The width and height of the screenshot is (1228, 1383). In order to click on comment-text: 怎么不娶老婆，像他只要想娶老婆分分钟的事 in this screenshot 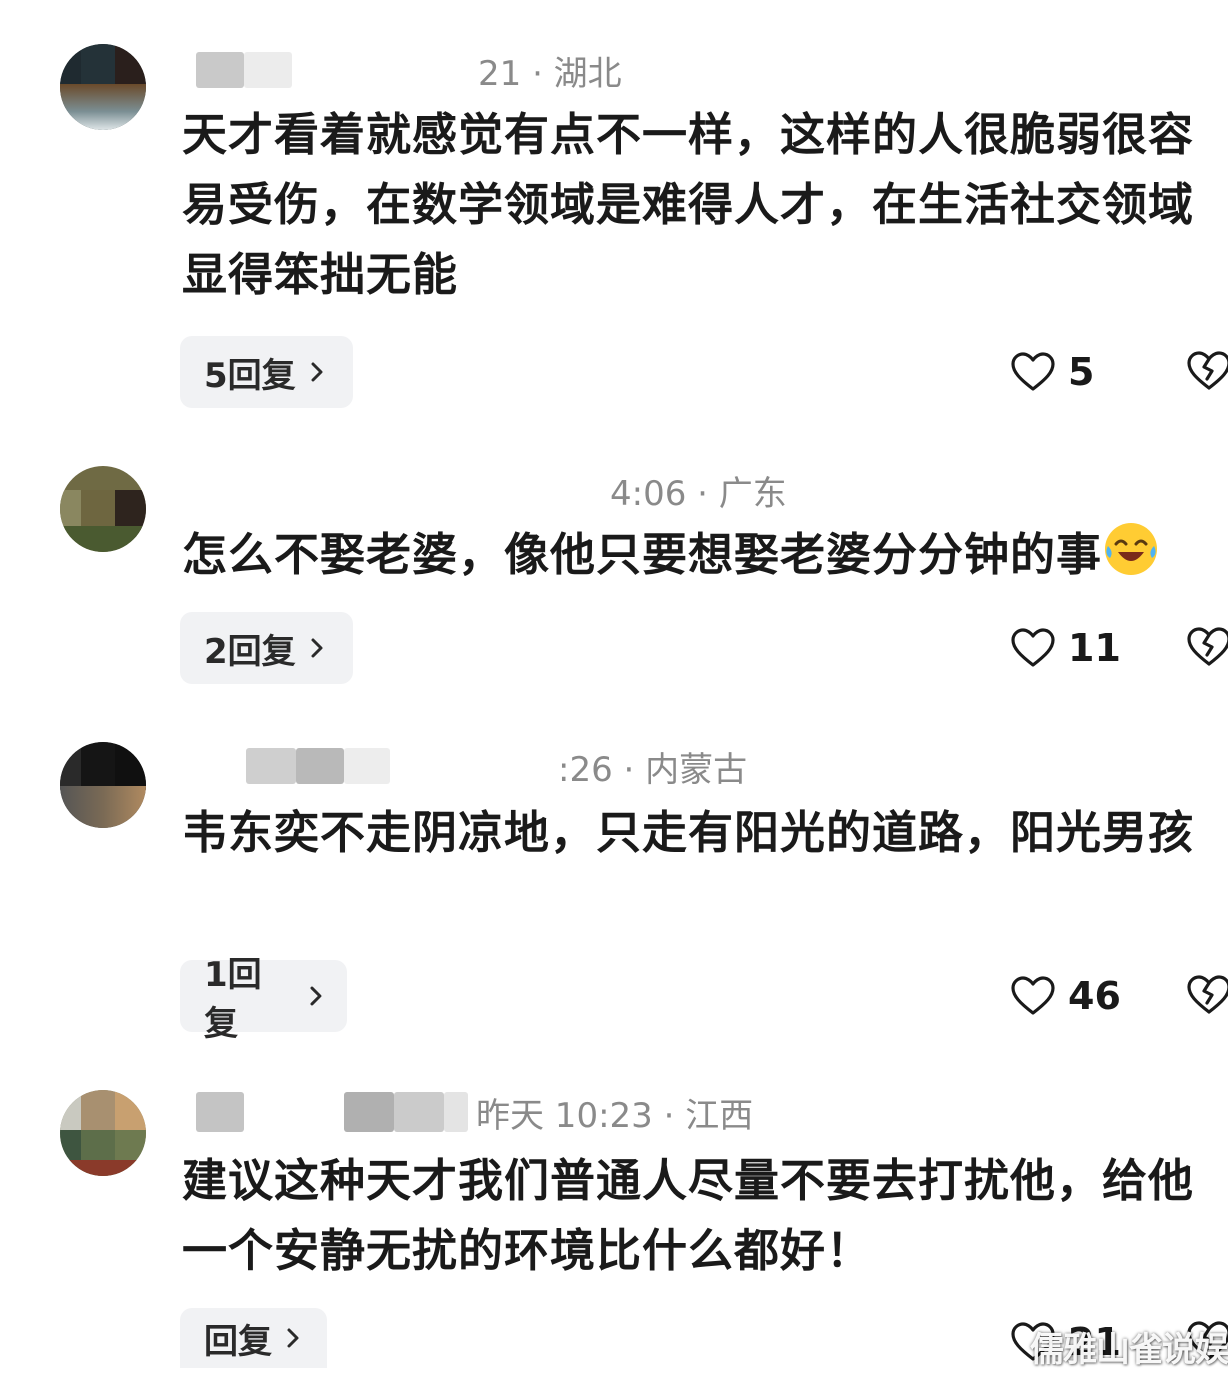, I will do `click(702, 555)`.